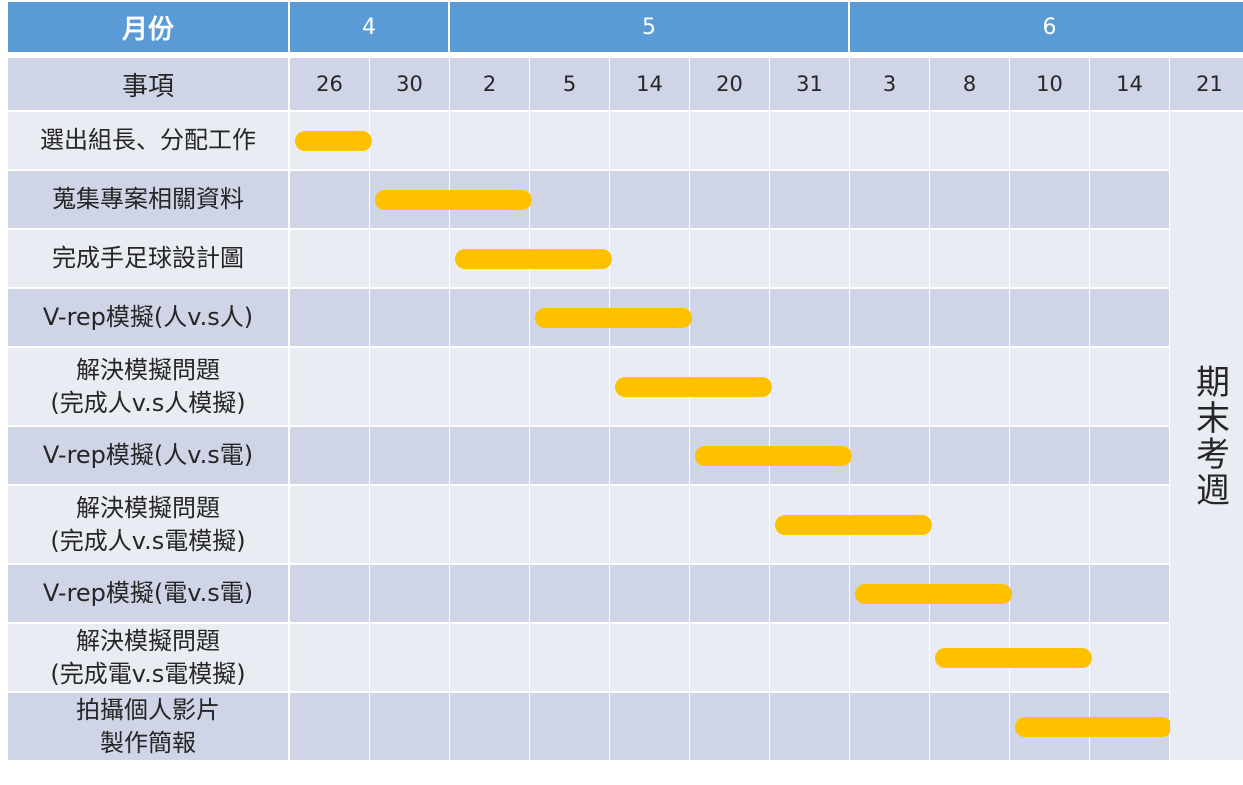 The width and height of the screenshot is (1243, 785). Describe the element at coordinates (148, 386) in the screenshot. I see `task-label: 解決模擬問題 (完成人v.s人模擬)` at that location.